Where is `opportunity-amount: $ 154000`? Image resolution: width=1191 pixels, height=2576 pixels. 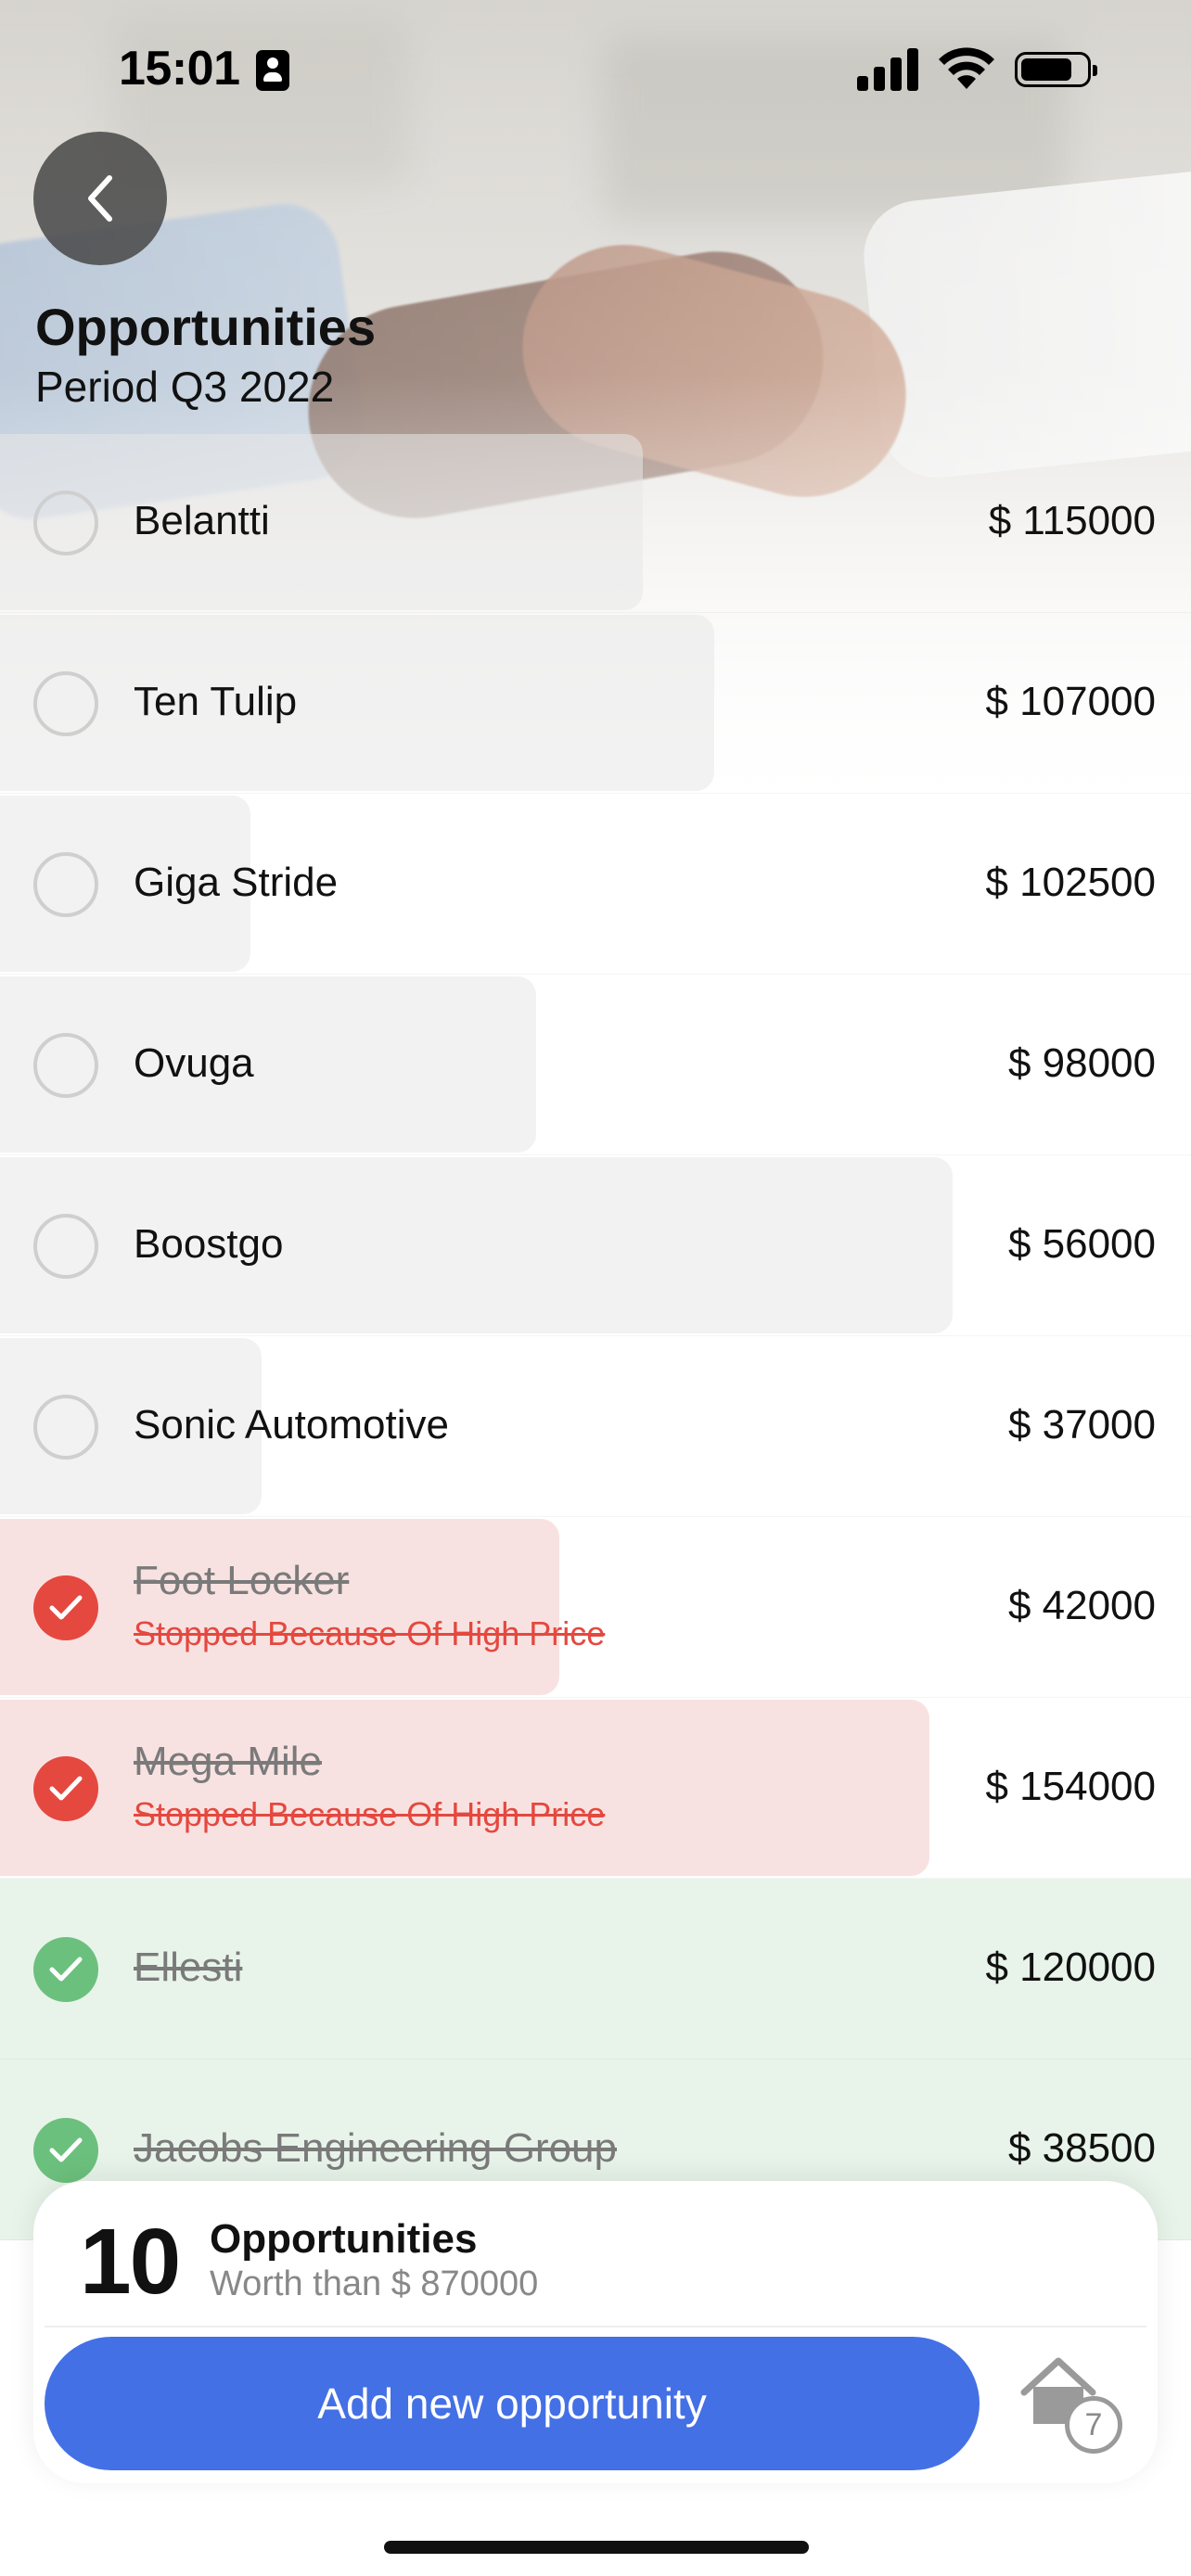 opportunity-amount: $ 154000 is located at coordinates (1070, 1786).